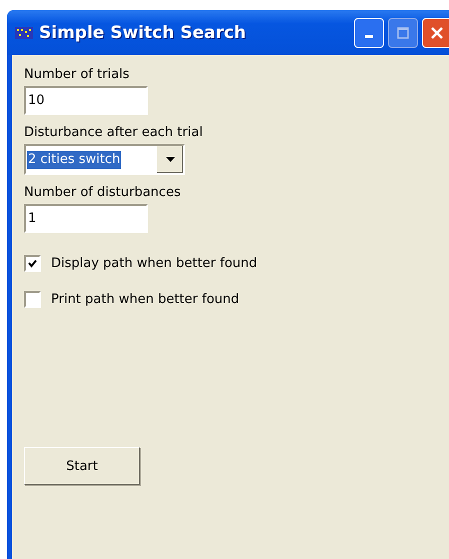 This screenshot has height=559, width=449. I want to click on checkmark-icon, so click(32, 263).